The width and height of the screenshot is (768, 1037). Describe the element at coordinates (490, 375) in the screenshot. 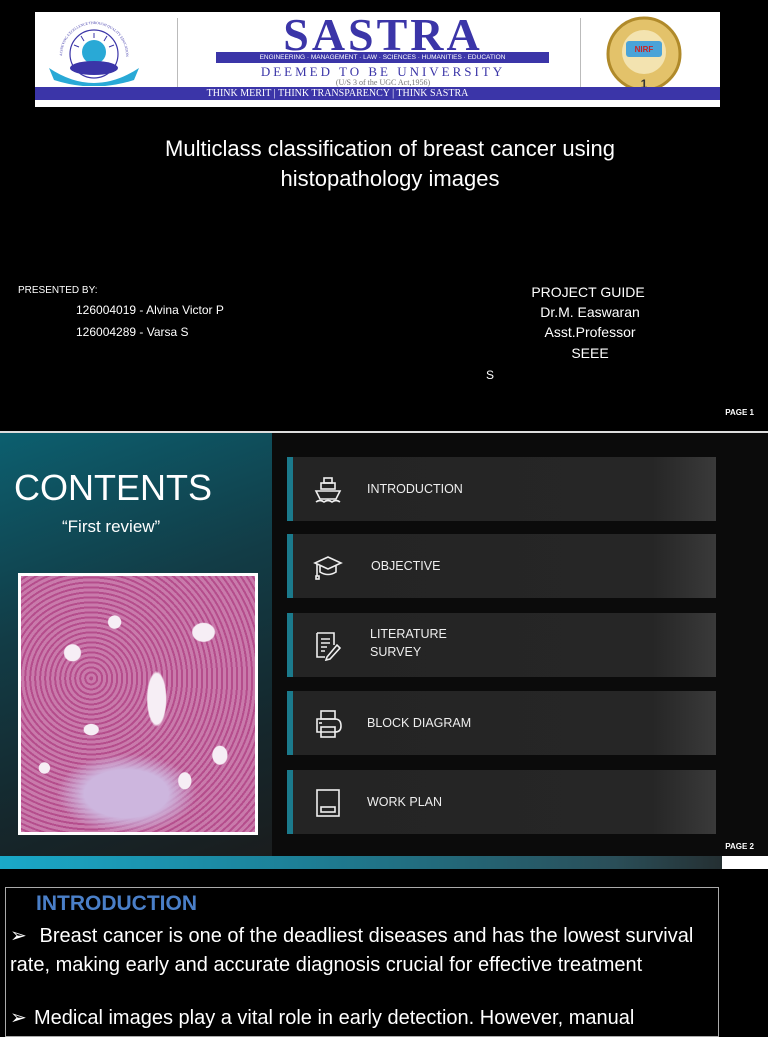

I see `stray-text: S` at that location.